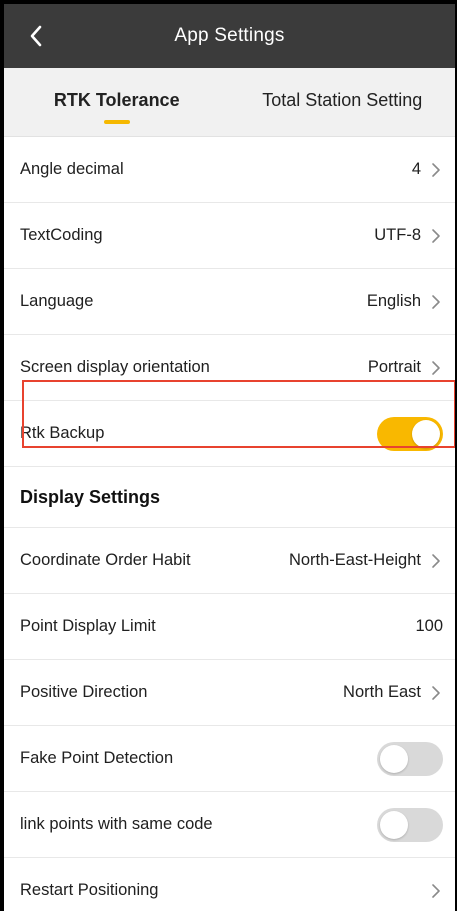 The height and width of the screenshot is (911, 457). What do you see at coordinates (115, 367) in the screenshot?
I see `setting-label: Screen display orientation` at bounding box center [115, 367].